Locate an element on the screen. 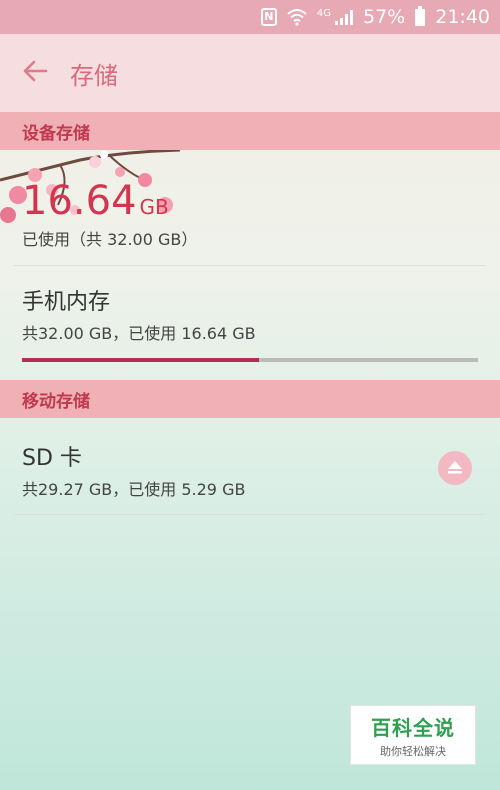 This screenshot has width=500, height=790. network-type-label: 4G is located at coordinates (323, 13).